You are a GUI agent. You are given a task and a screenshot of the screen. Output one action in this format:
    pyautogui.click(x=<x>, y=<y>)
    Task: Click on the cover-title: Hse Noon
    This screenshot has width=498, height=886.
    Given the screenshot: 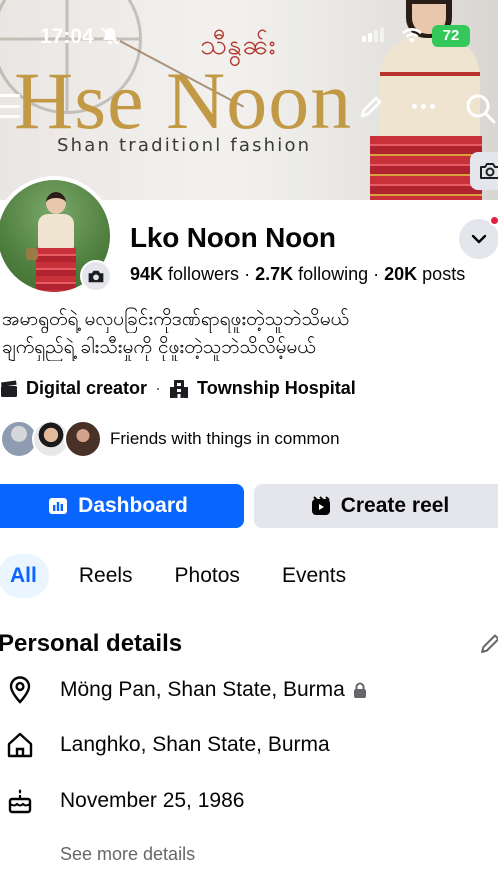 What is the action you would take?
    pyautogui.click(x=183, y=100)
    